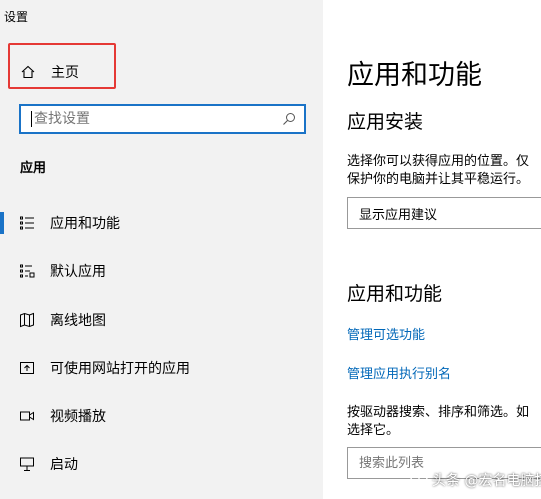 The width and height of the screenshot is (541, 499). Describe the element at coordinates (486, 481) in the screenshot. I see `watermark-text: 头条 @宏名电脑技术` at that location.